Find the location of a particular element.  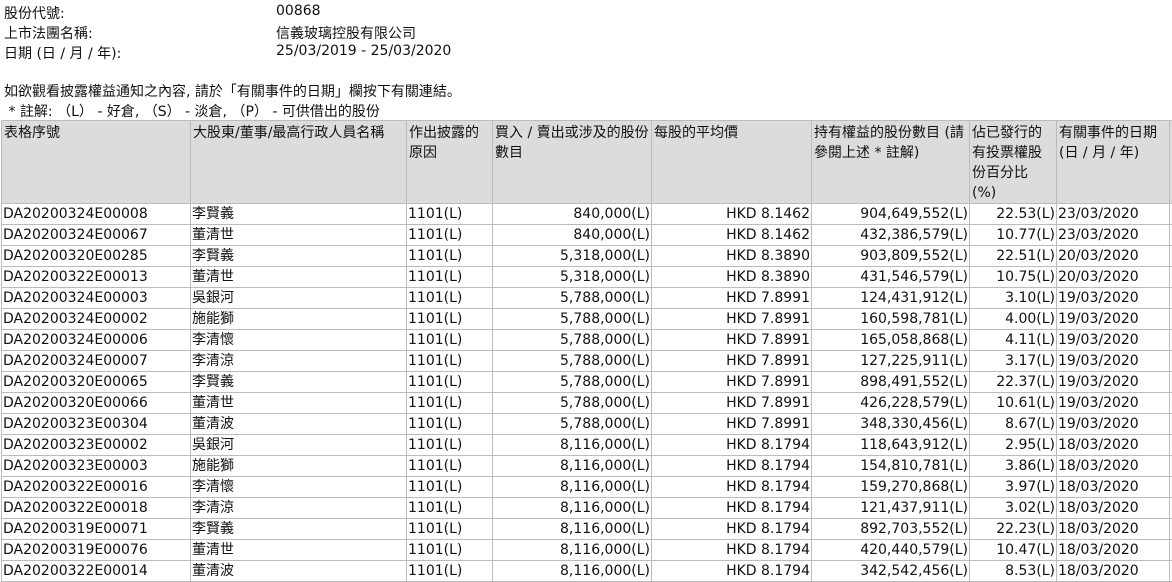

header-form-serial: 表格序號 is located at coordinates (96, 162).